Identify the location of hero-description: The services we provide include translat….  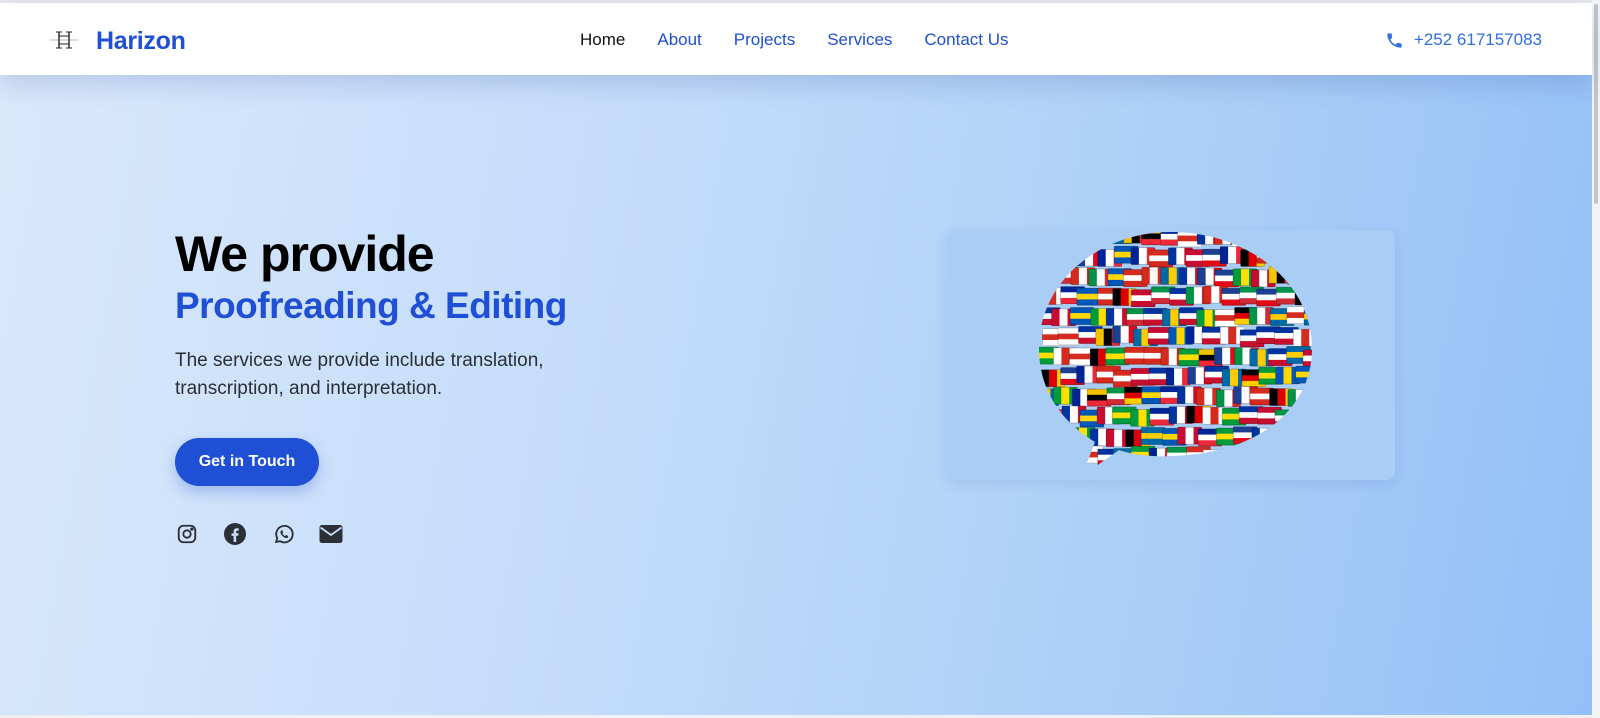
(359, 374).